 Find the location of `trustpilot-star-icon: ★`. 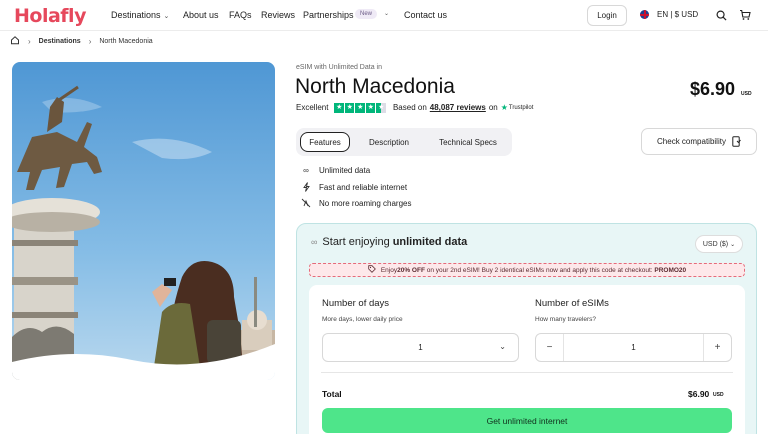

trustpilot-star-icon: ★ is located at coordinates (504, 108).